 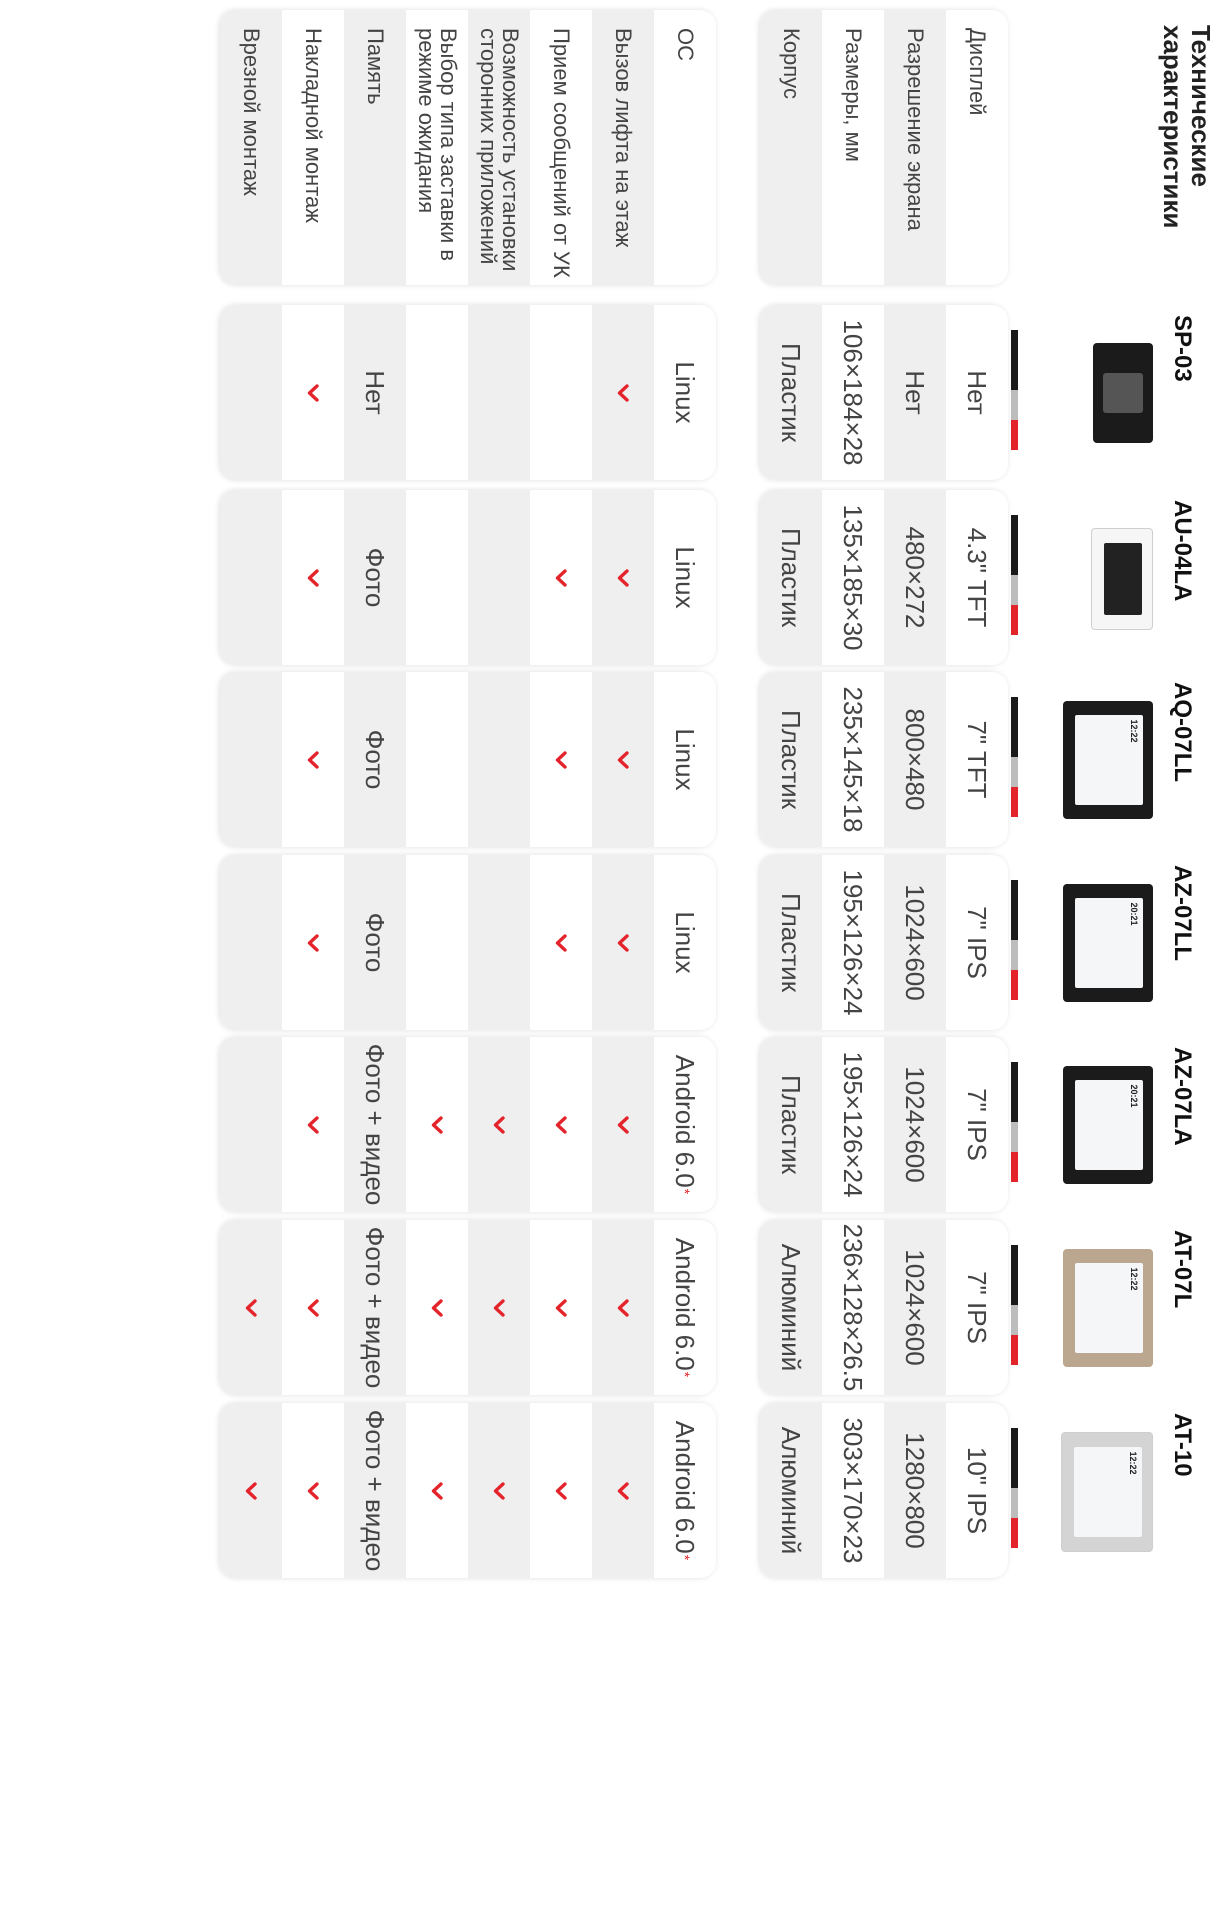 I want to click on cell-size-at07l: 236×128×26.5, so click(x=853, y=1307).